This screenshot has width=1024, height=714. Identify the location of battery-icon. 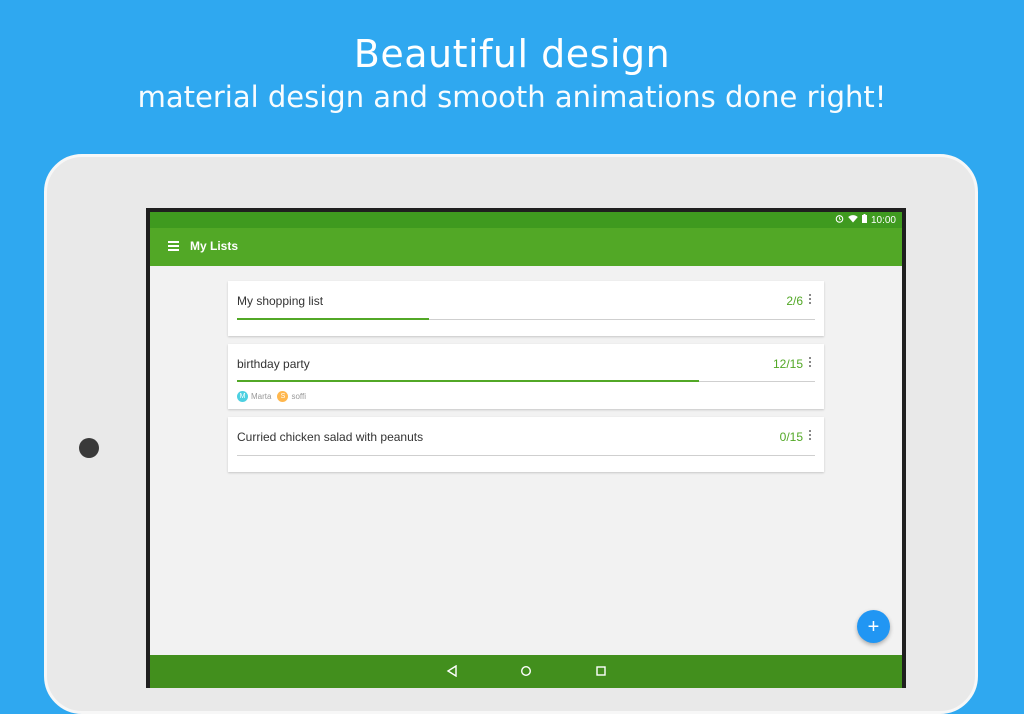
(864, 220).